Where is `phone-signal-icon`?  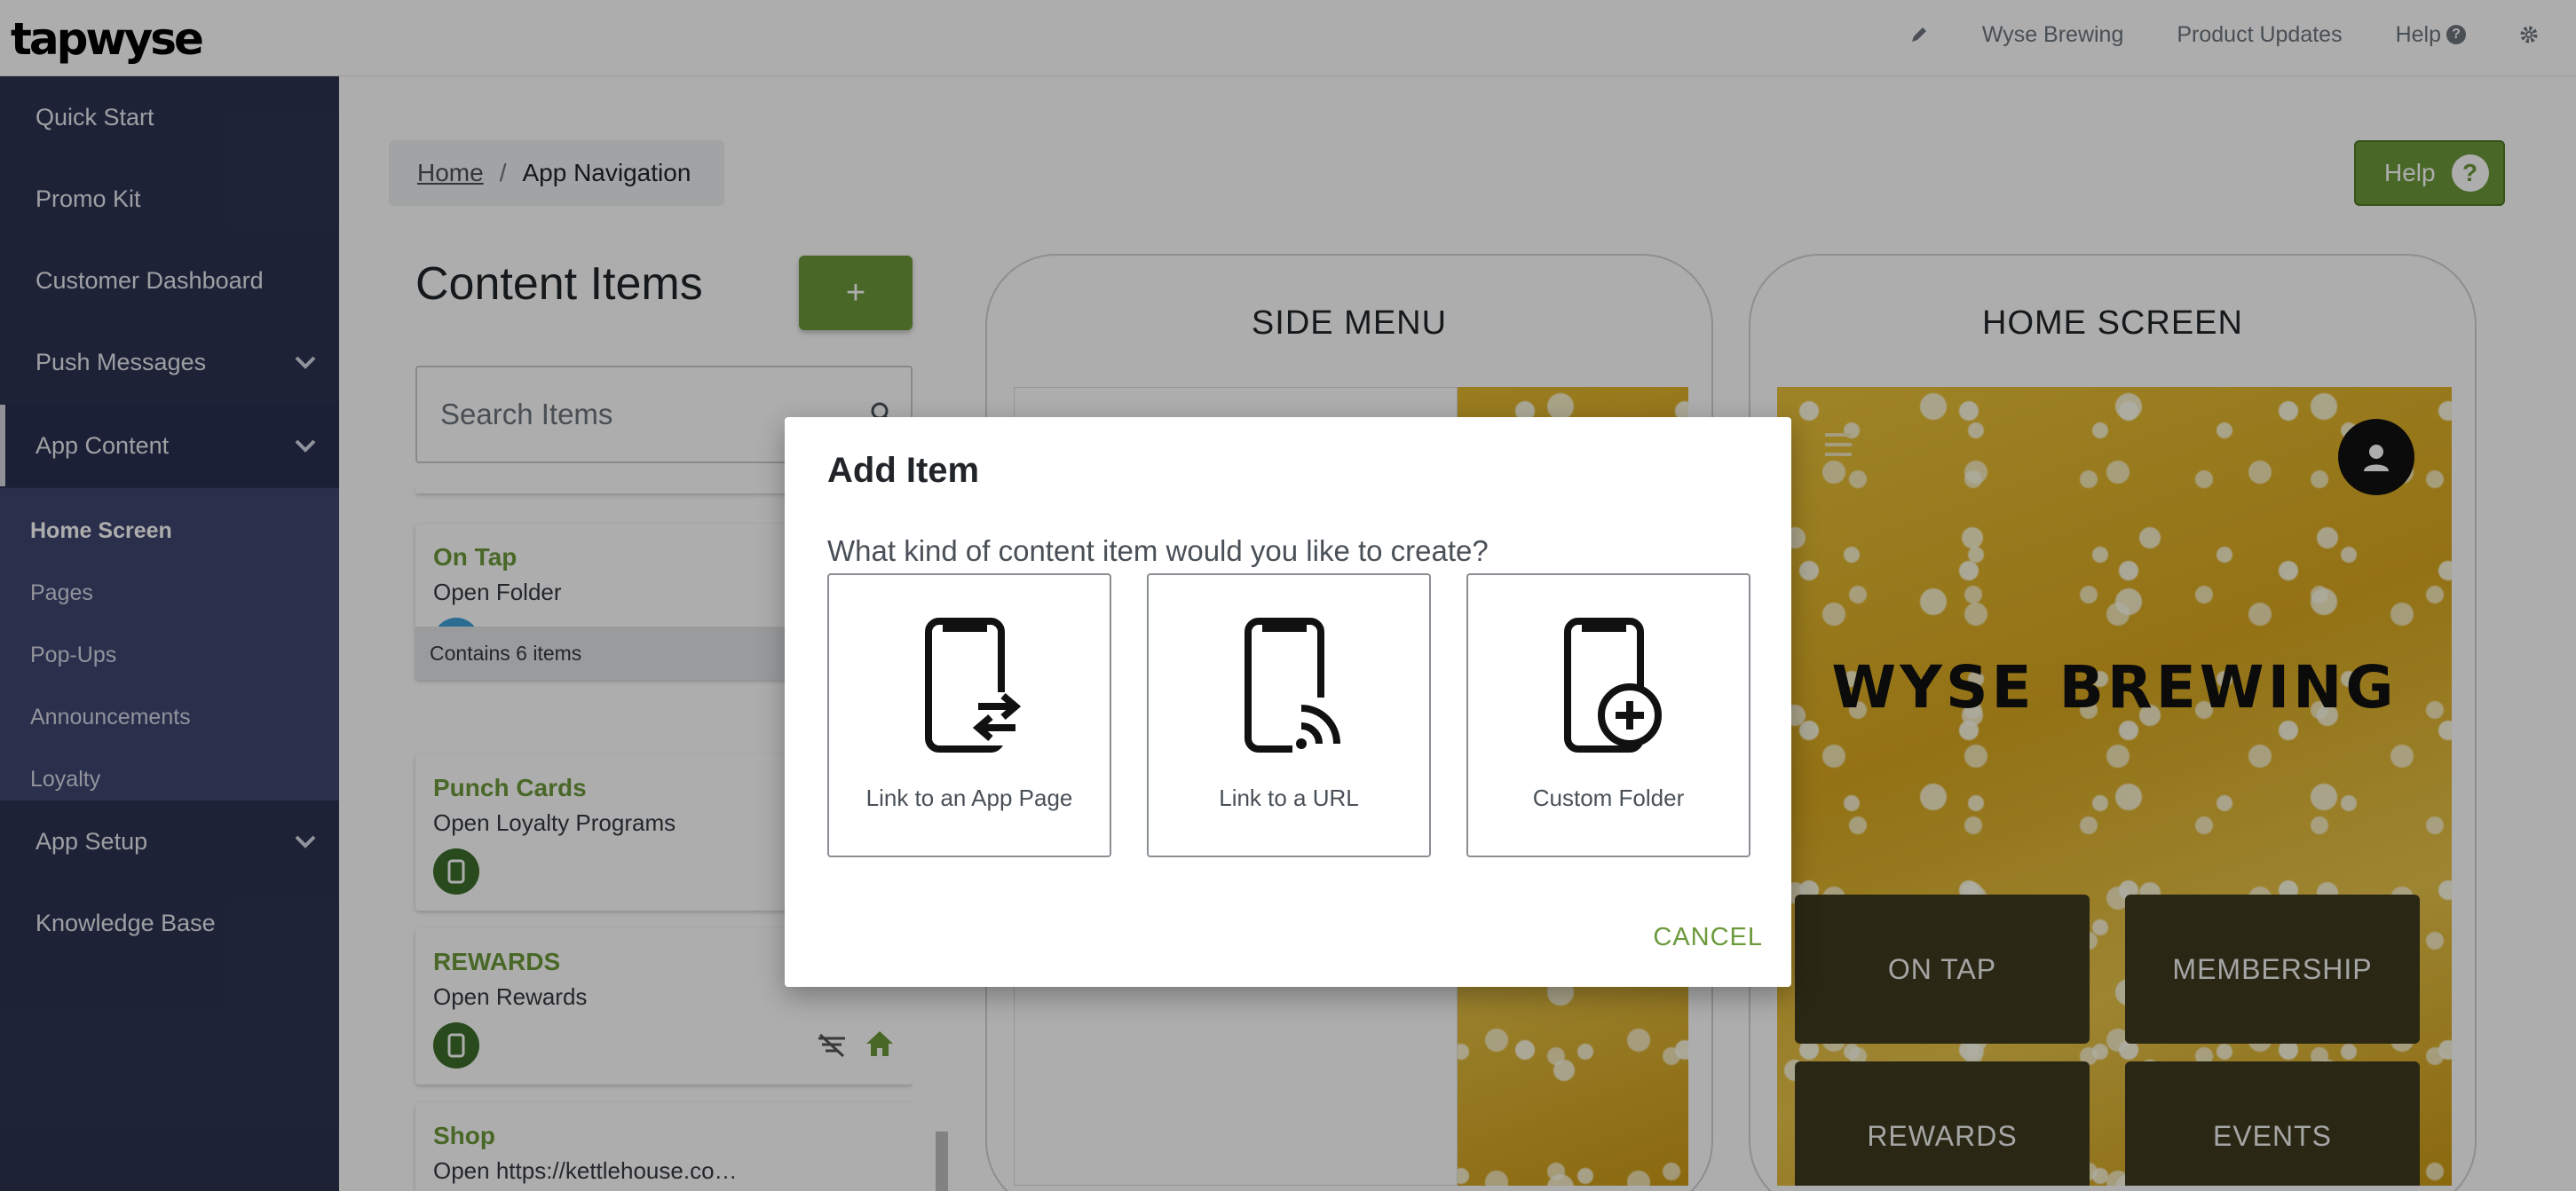
phone-signal-icon is located at coordinates (1293, 685).